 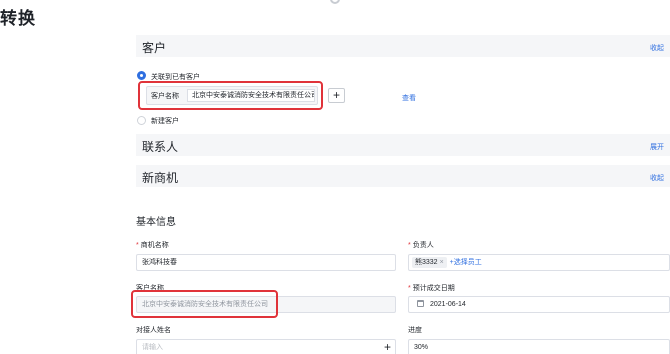 What do you see at coordinates (539, 346) in the screenshot?
I see `progress-input: 30%` at bounding box center [539, 346].